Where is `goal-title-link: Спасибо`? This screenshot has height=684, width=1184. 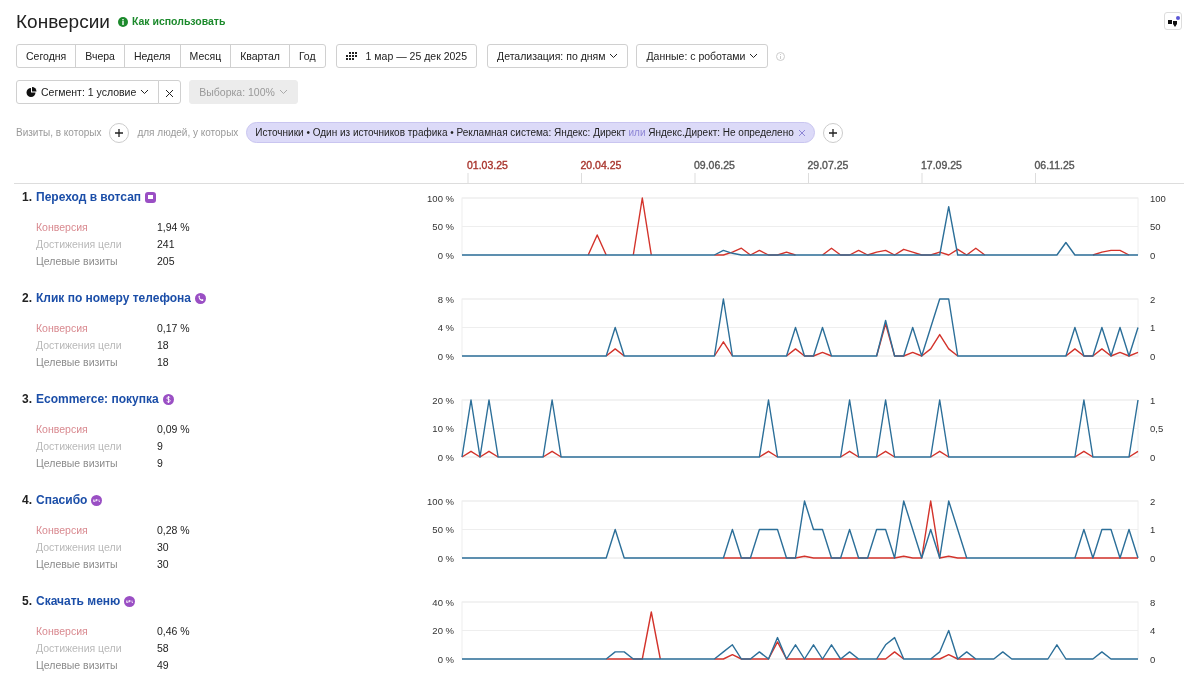 goal-title-link: Спасибо is located at coordinates (62, 500).